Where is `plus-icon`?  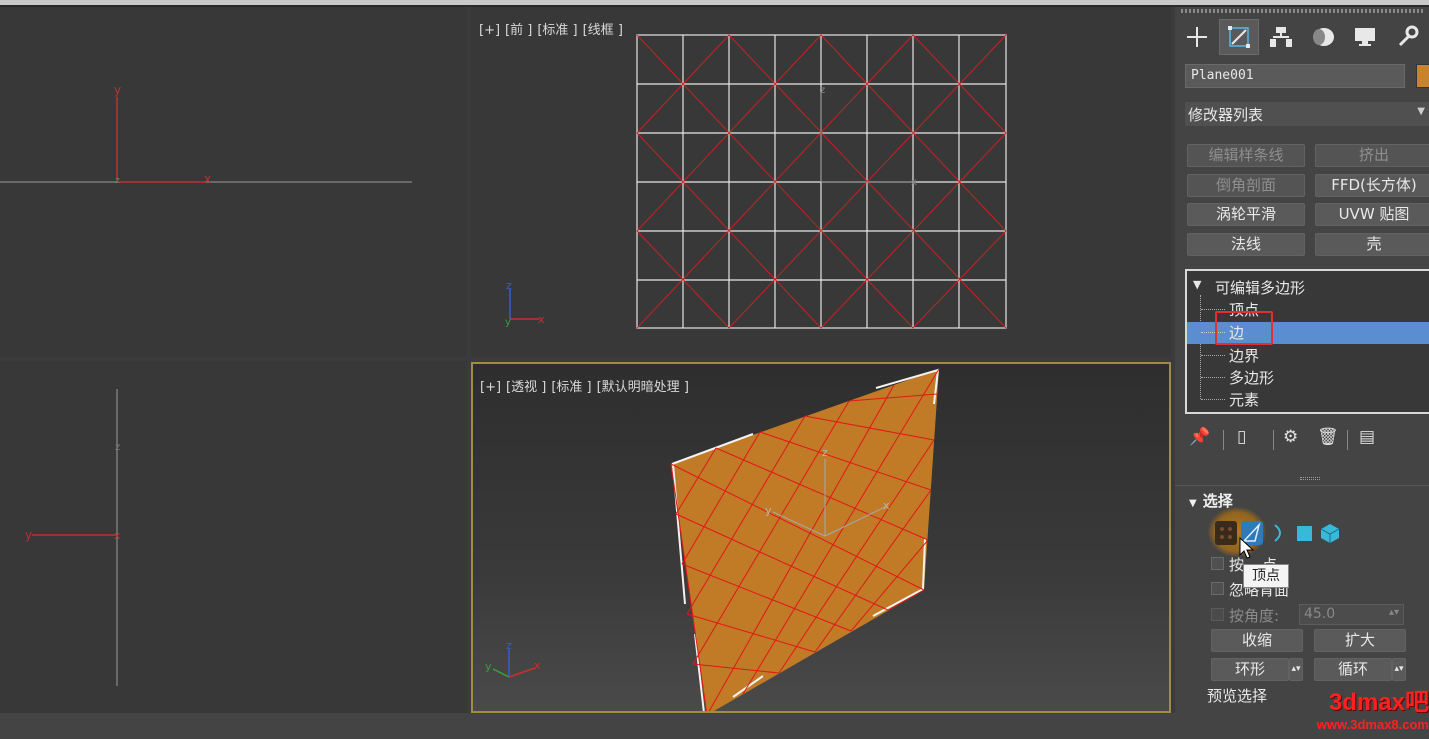
plus-icon is located at coordinates (1197, 37).